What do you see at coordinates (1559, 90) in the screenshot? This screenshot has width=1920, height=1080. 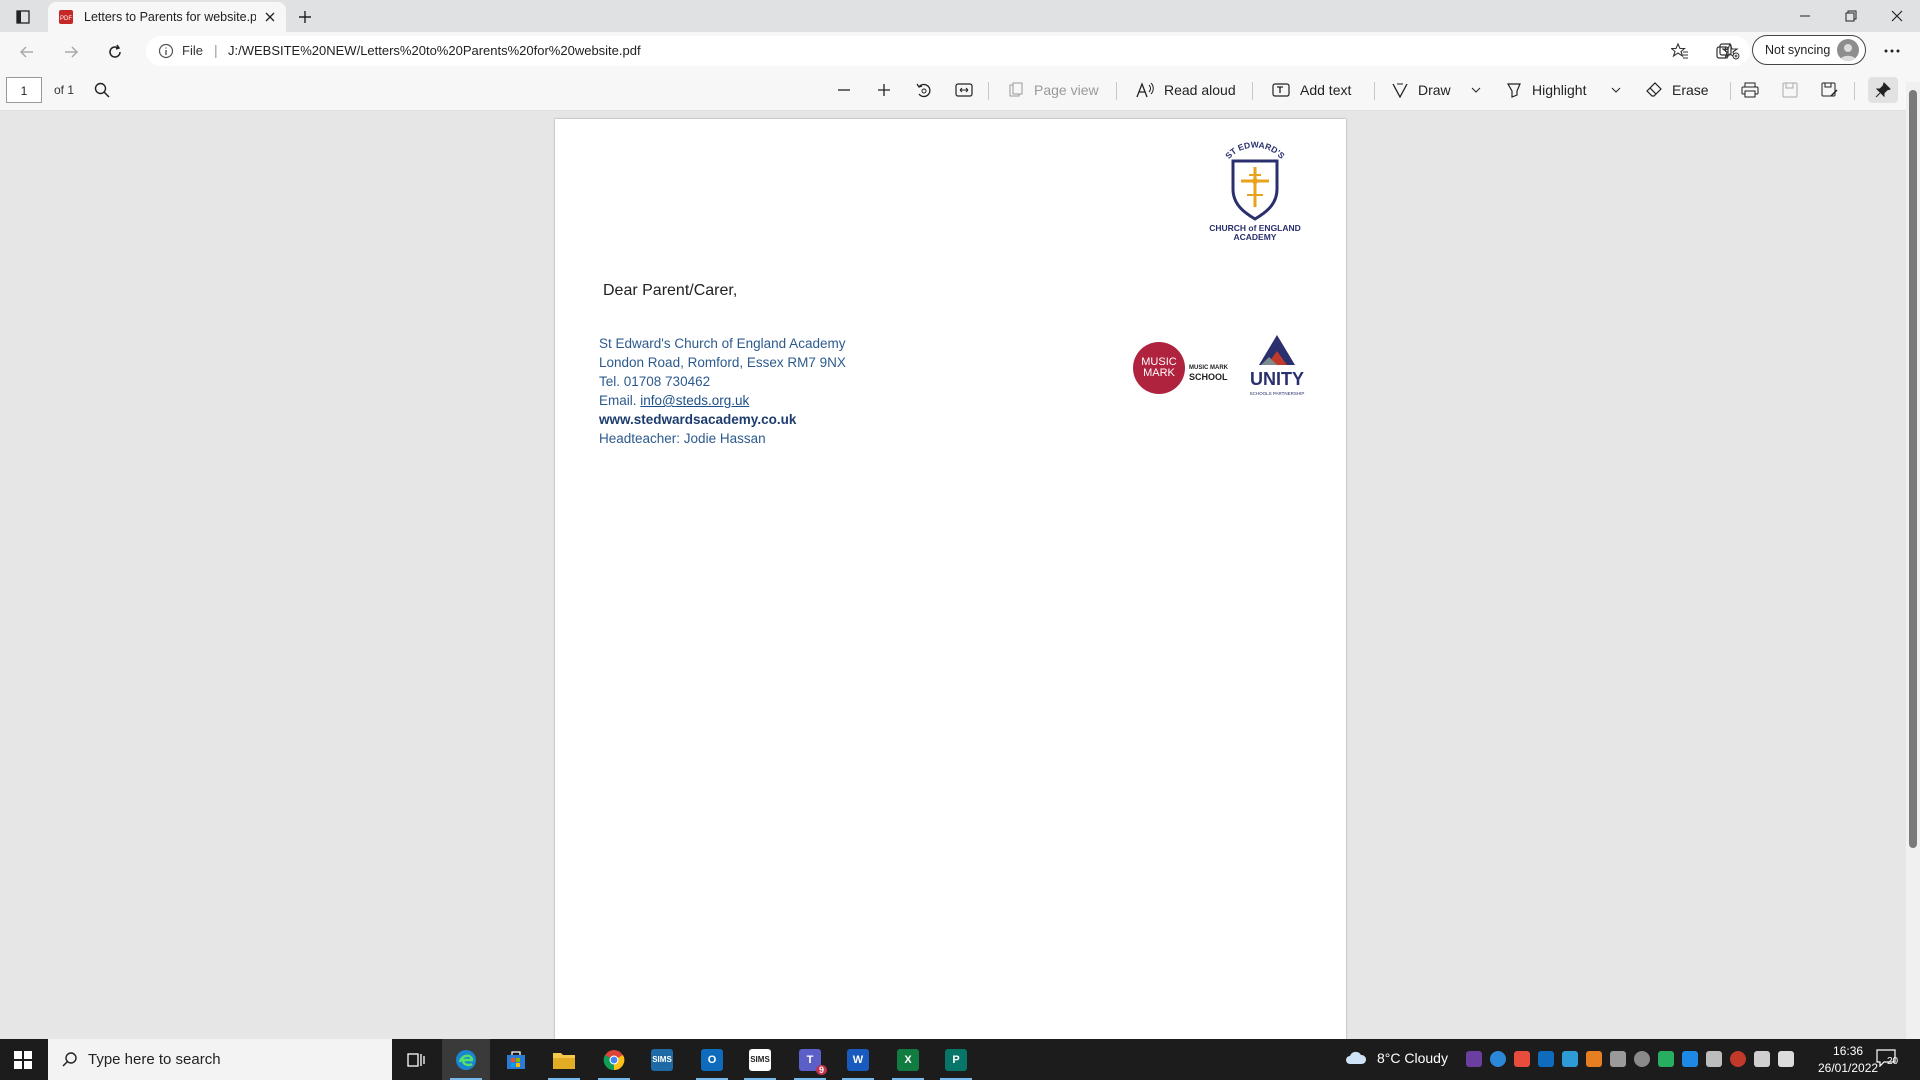 I see `highlight-label: Highlight` at bounding box center [1559, 90].